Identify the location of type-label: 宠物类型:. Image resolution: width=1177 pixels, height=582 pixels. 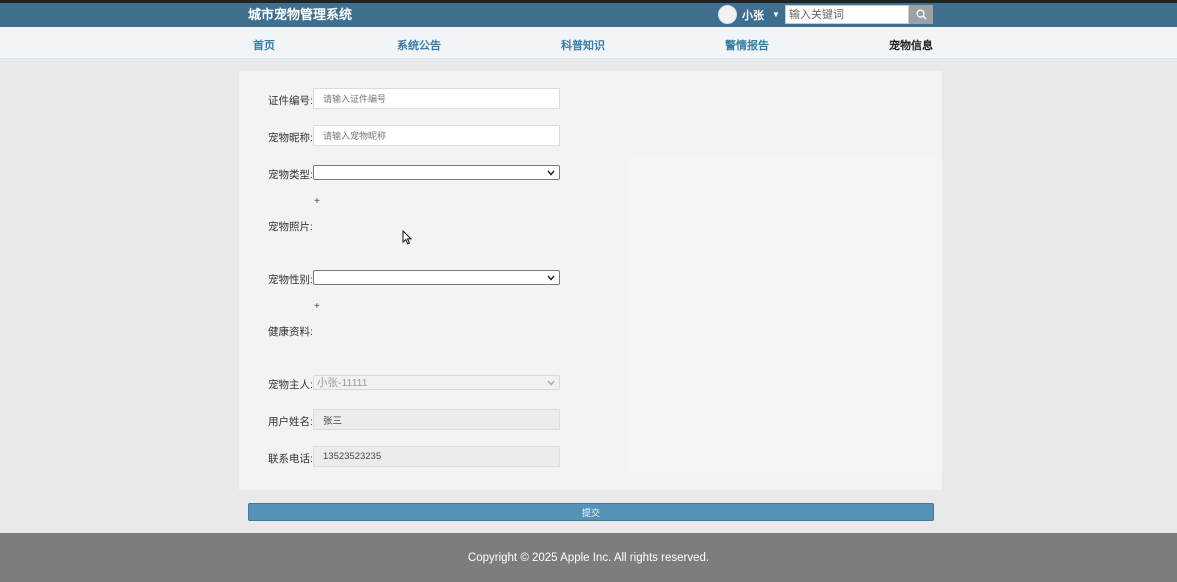
(290, 175).